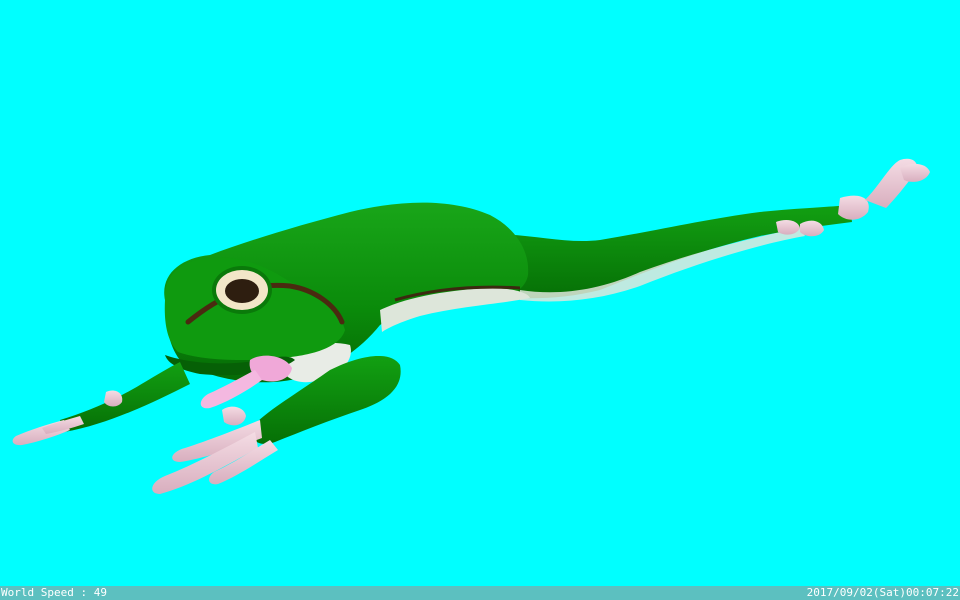 Image resolution: width=960 pixels, height=600 pixels. Describe the element at coordinates (882, 592) in the screenshot. I see `datetime-display: 2017/09/02(Sat)00:07:22` at that location.